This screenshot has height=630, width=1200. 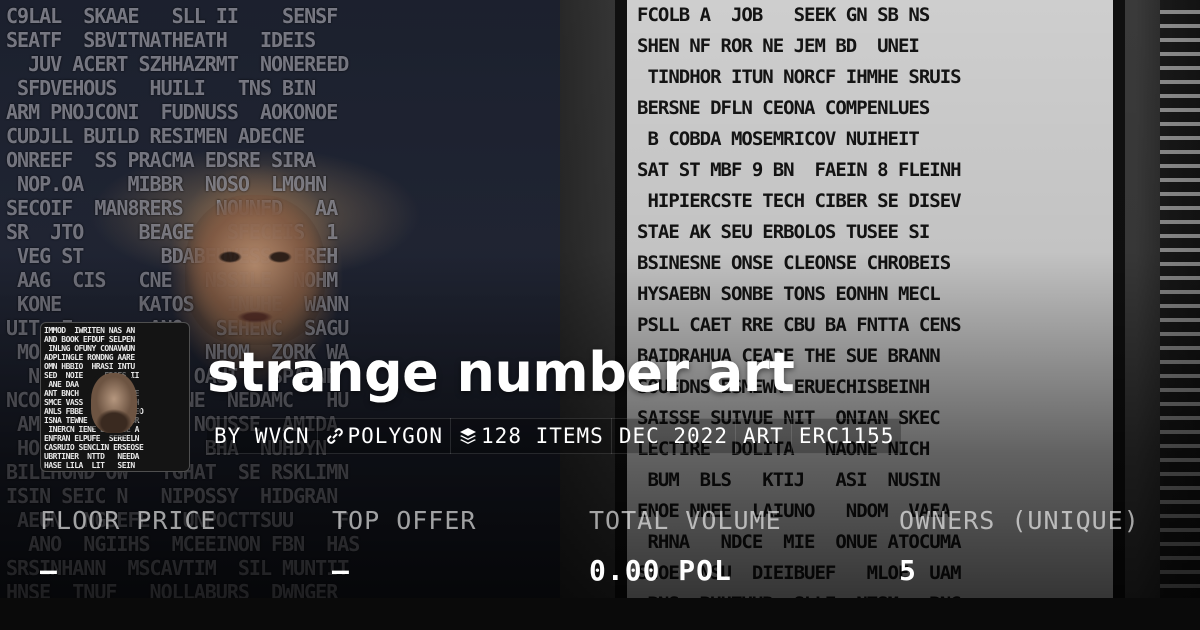 I want to click on stat-value: 0.00 POL, so click(x=660, y=570).